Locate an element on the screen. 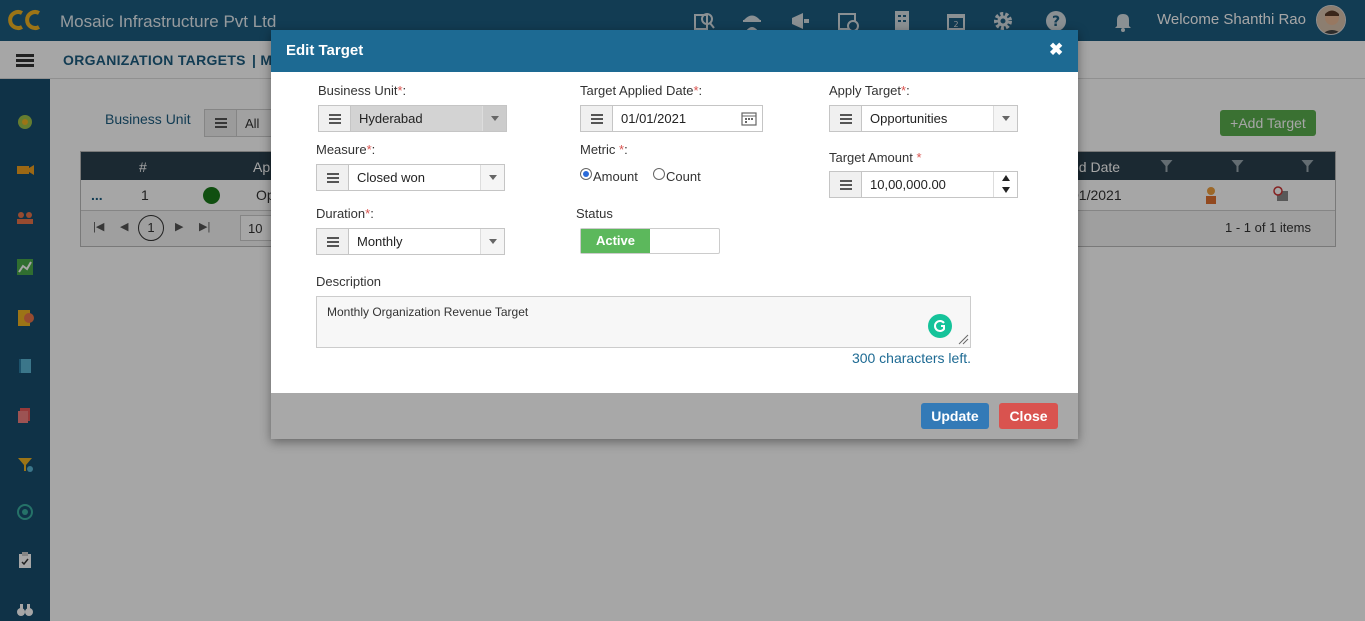 The width and height of the screenshot is (1365, 621). characters-left: 300 characters left. is located at coordinates (911, 358).